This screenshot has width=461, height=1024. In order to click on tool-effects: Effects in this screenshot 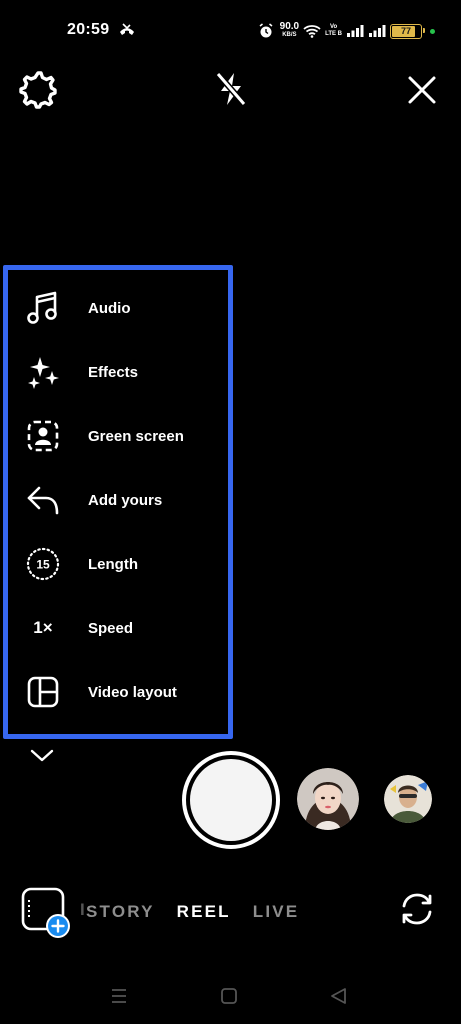, I will do `click(118, 372)`.